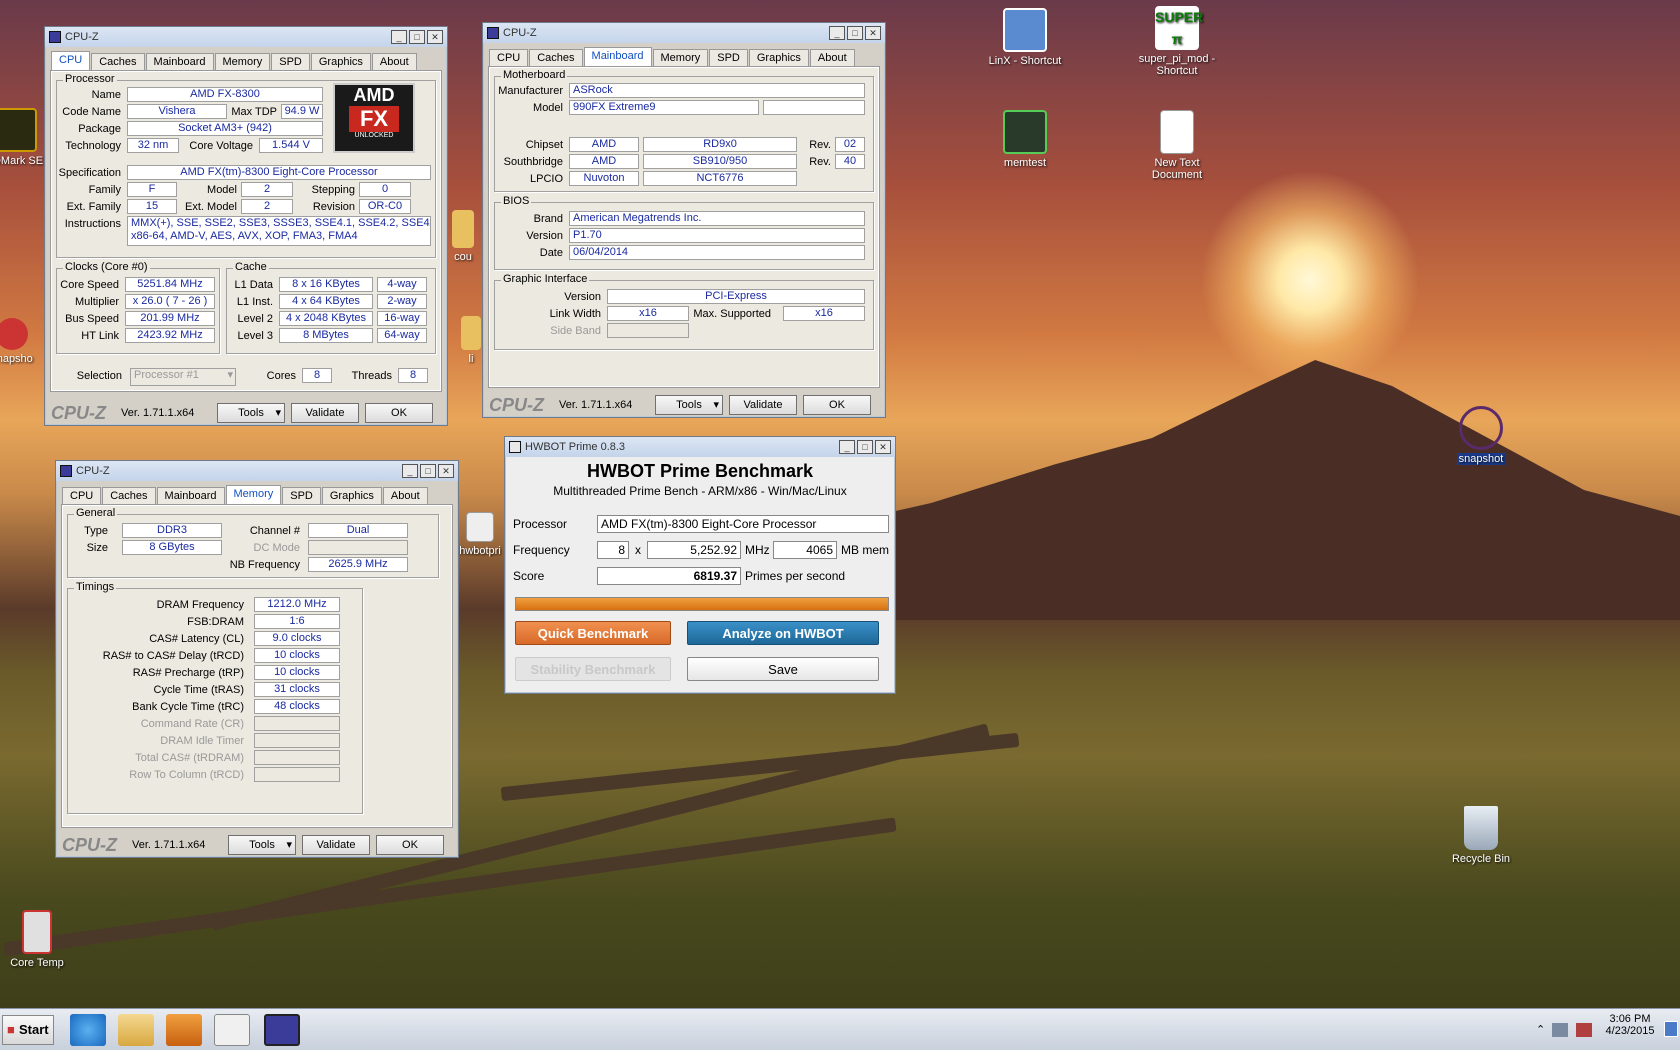  What do you see at coordinates (593, 669) in the screenshot?
I see `stability-benchmark-button: Stability Benchmark` at bounding box center [593, 669].